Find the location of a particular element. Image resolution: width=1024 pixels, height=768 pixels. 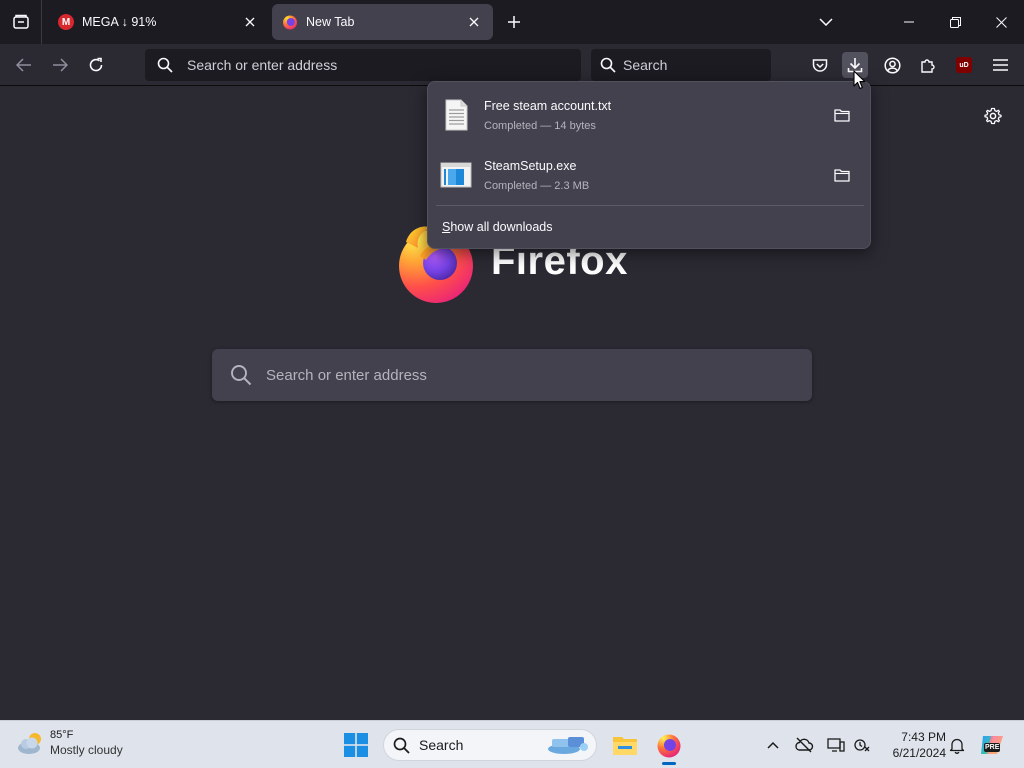

weather-widget: 85°F Mostly cloudy is located at coordinates (69, 743).